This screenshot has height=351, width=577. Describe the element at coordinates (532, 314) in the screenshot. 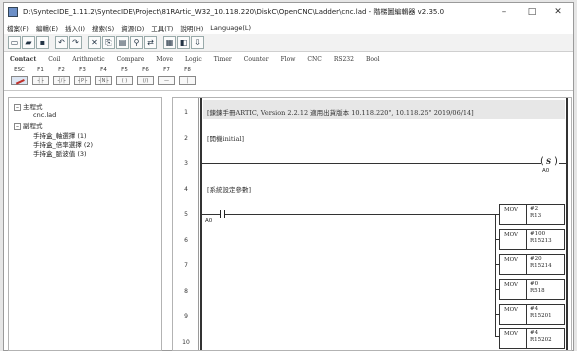

I see `mov-function-block: MOV #4 R15201` at that location.